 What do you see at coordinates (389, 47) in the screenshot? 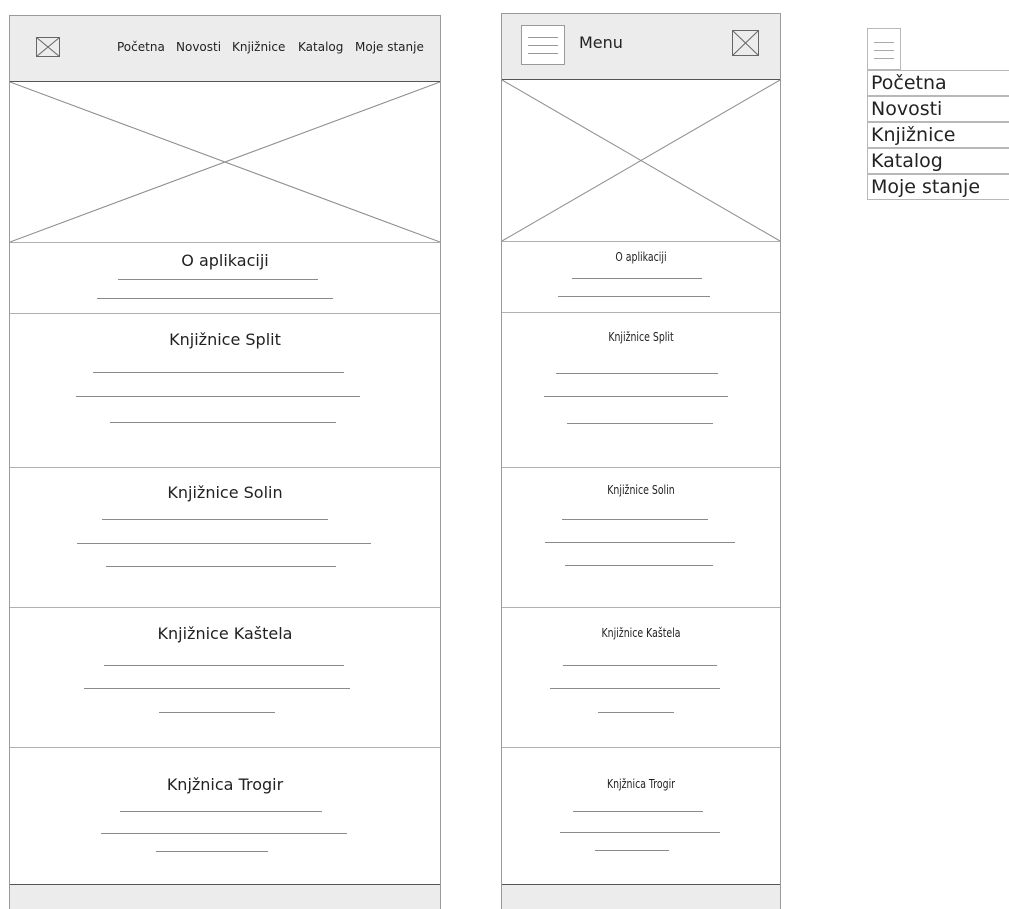
I see `nav-link-moje-stanje: Moje stanje` at bounding box center [389, 47].